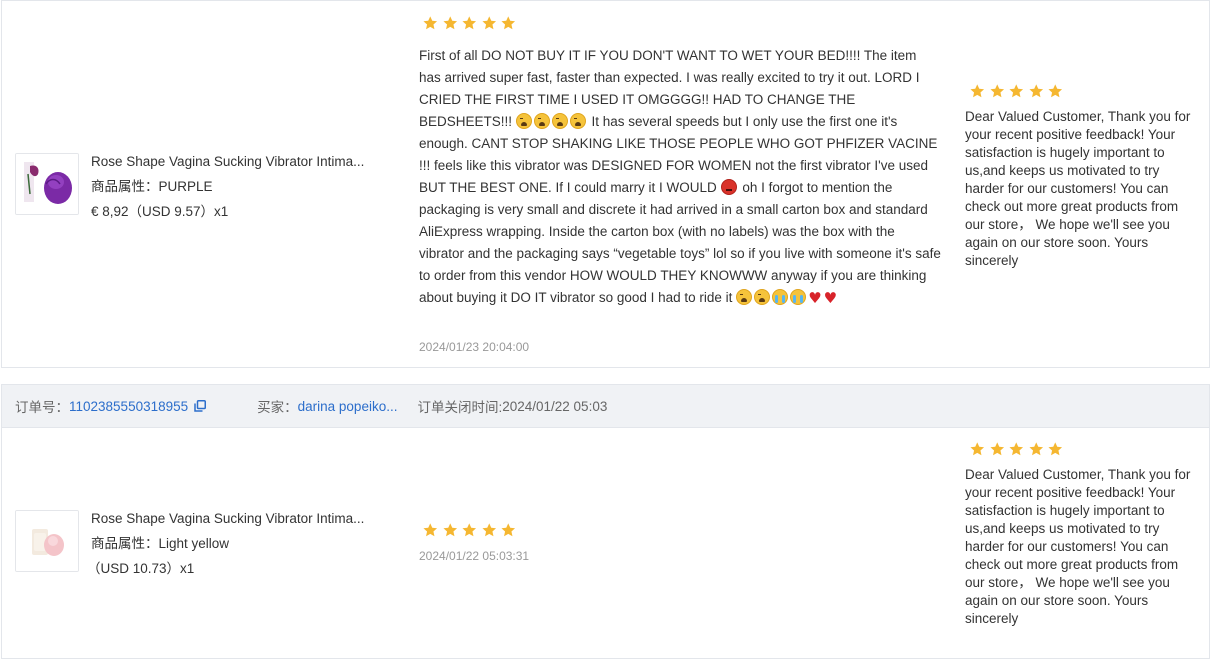  Describe the element at coordinates (160, 543) in the screenshot. I see `product-attribute: 商品属性：Light yellow` at that location.